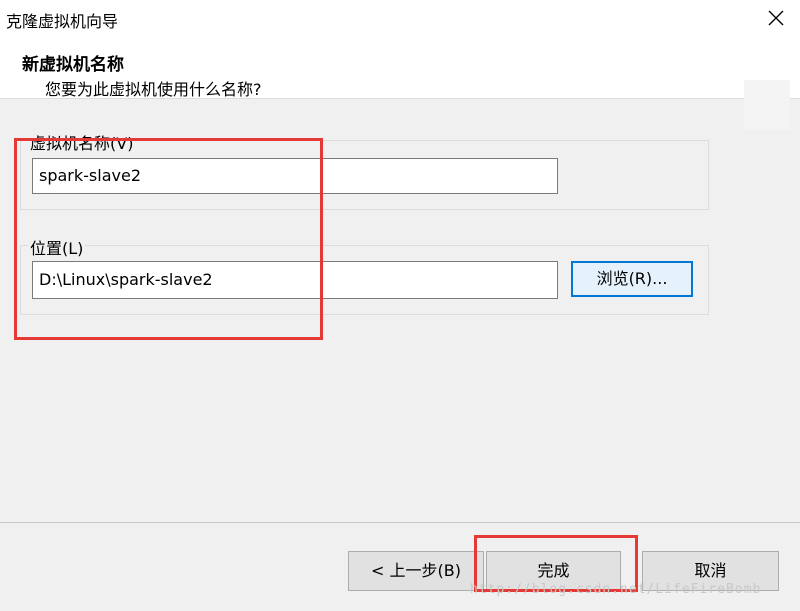 This screenshot has width=800, height=611. What do you see at coordinates (416, 571) in the screenshot?
I see `back-button: < 上一步(B)` at bounding box center [416, 571].